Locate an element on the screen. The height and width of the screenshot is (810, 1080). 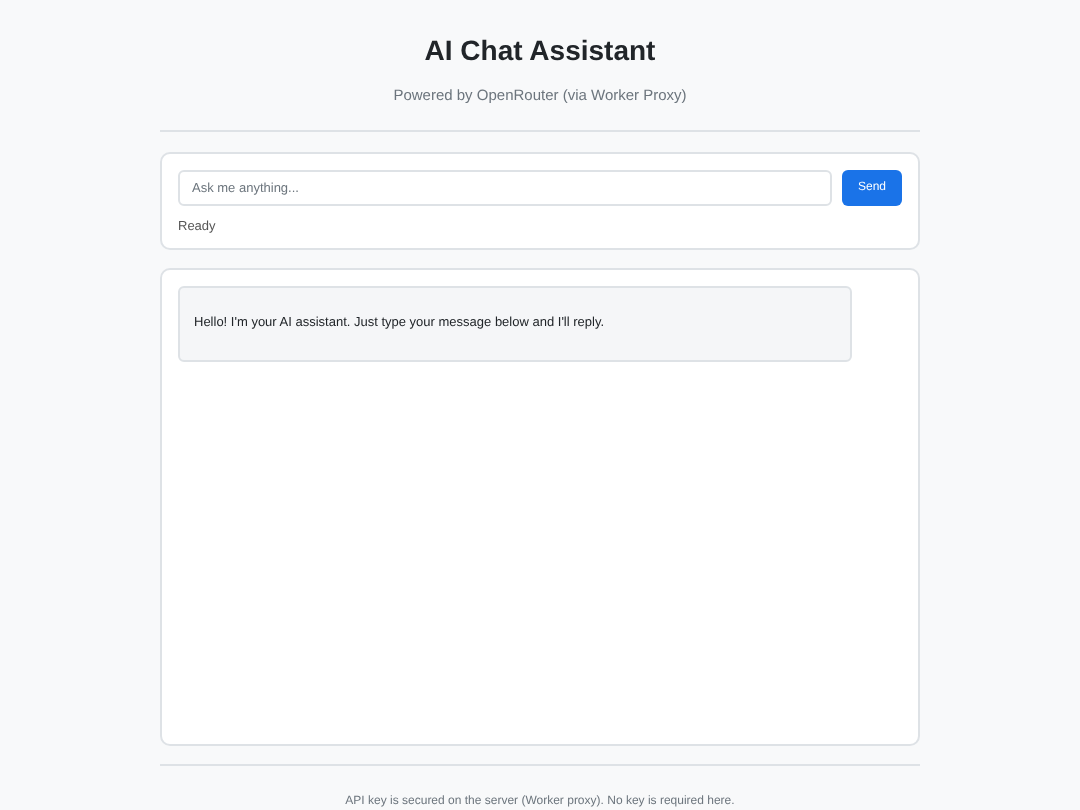
page-title: AI Chat Assistant is located at coordinates (540, 50).